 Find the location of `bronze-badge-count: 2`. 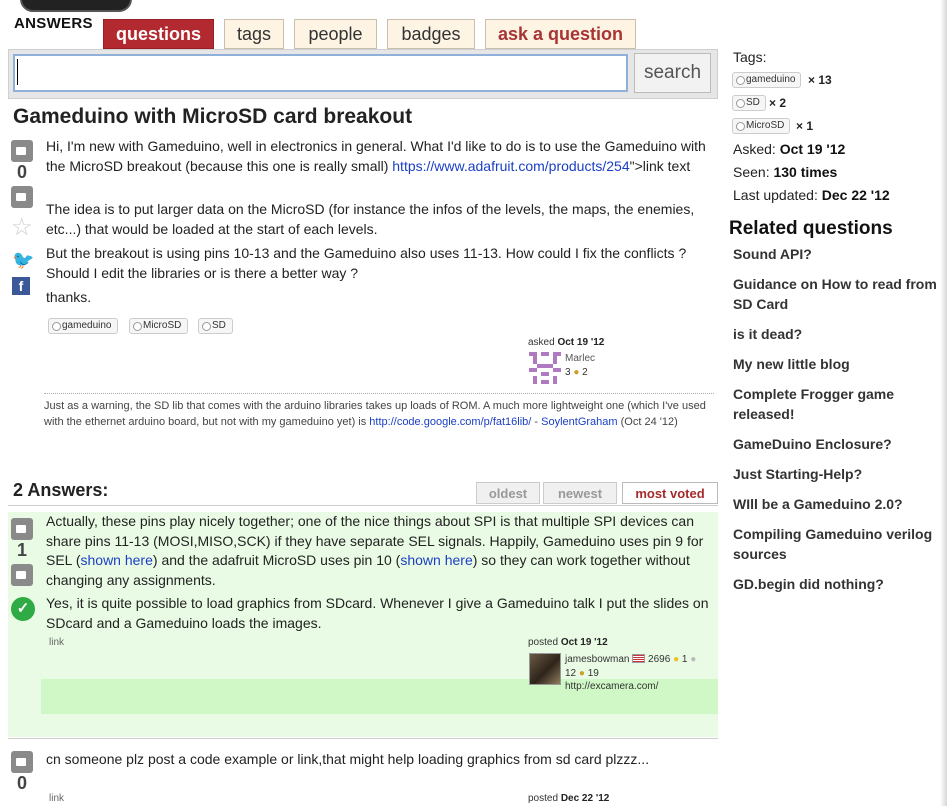

bronze-badge-count: 2 is located at coordinates (585, 372).